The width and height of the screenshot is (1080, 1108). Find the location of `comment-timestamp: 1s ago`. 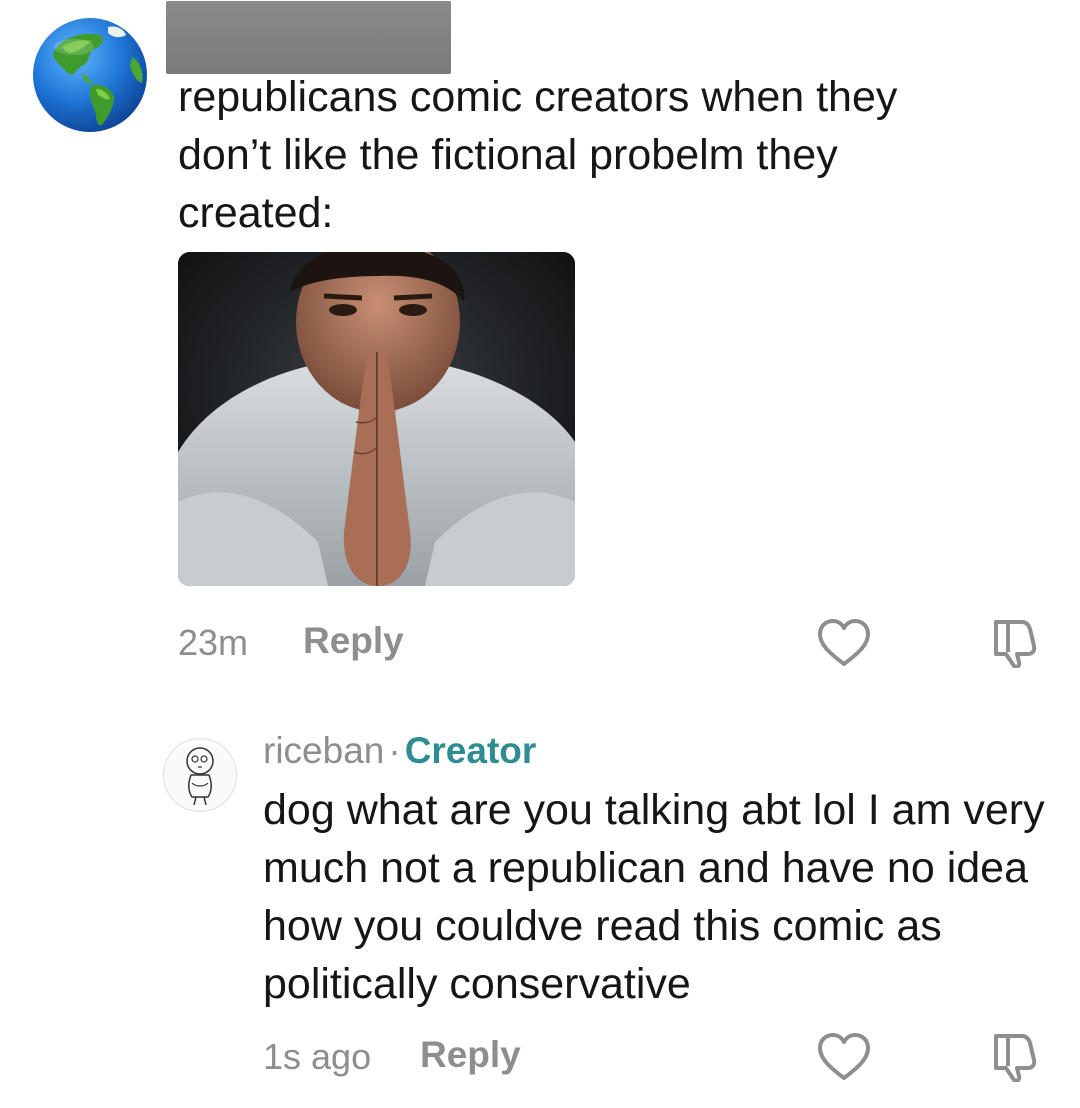

comment-timestamp: 1s ago is located at coordinates (317, 1056).